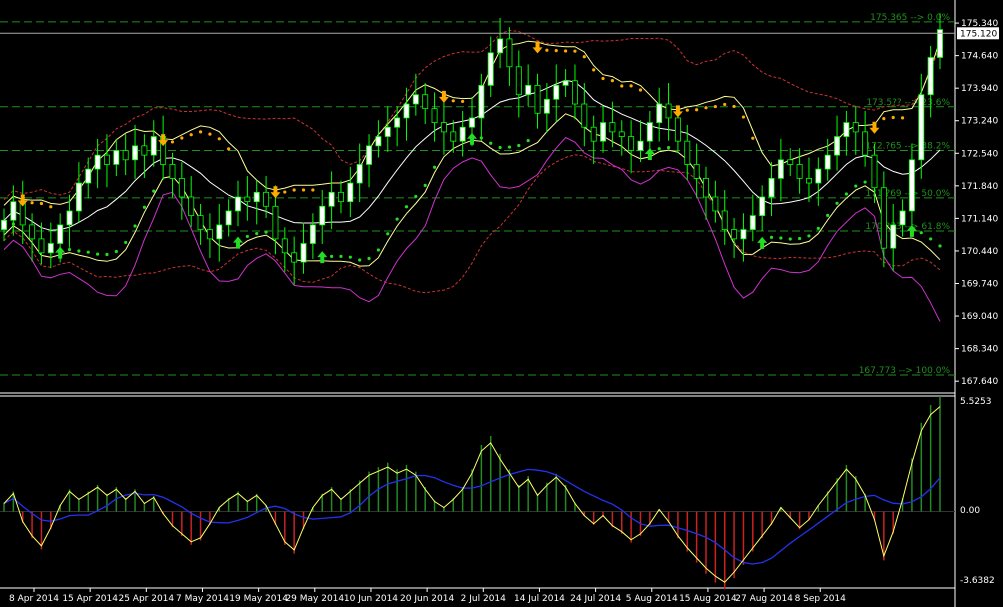  What do you see at coordinates (595, 599) in the screenshot?
I see `time-tick-label: 24 Jul 2014` at bounding box center [595, 599].